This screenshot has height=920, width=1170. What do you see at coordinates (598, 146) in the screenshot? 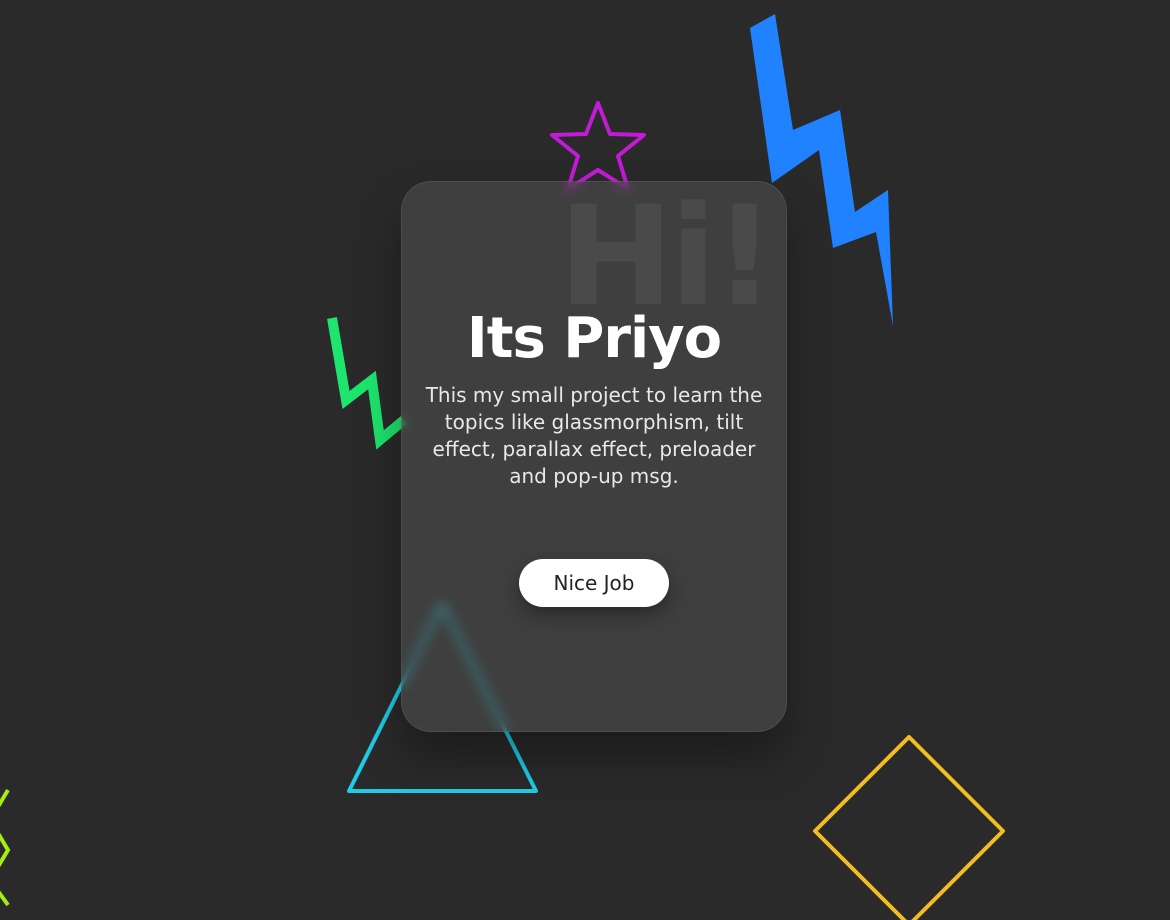
I see `star-outline-icon` at bounding box center [598, 146].